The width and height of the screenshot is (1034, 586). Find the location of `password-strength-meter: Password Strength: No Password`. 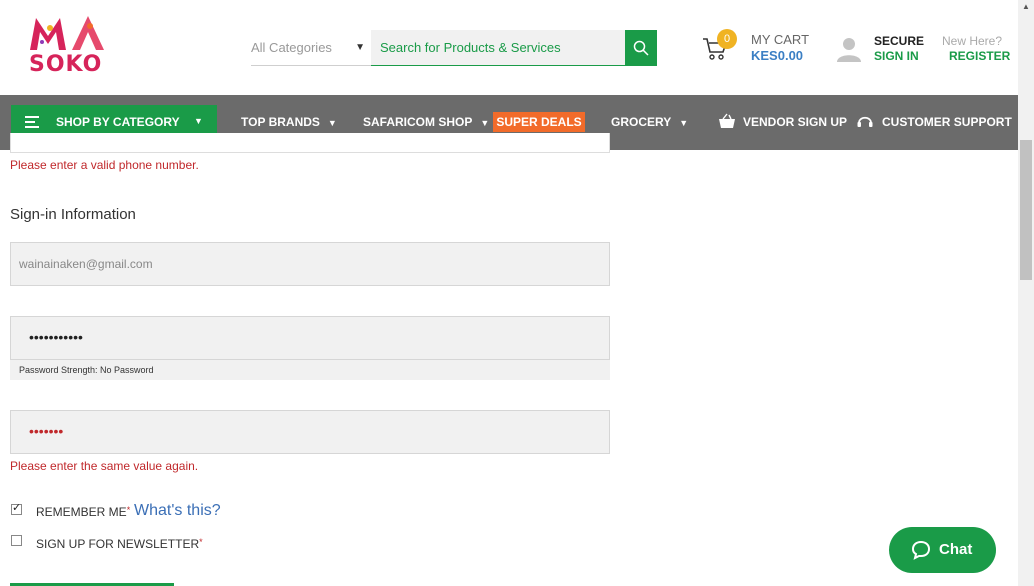

password-strength-meter: Password Strength: No Password is located at coordinates (310, 370).